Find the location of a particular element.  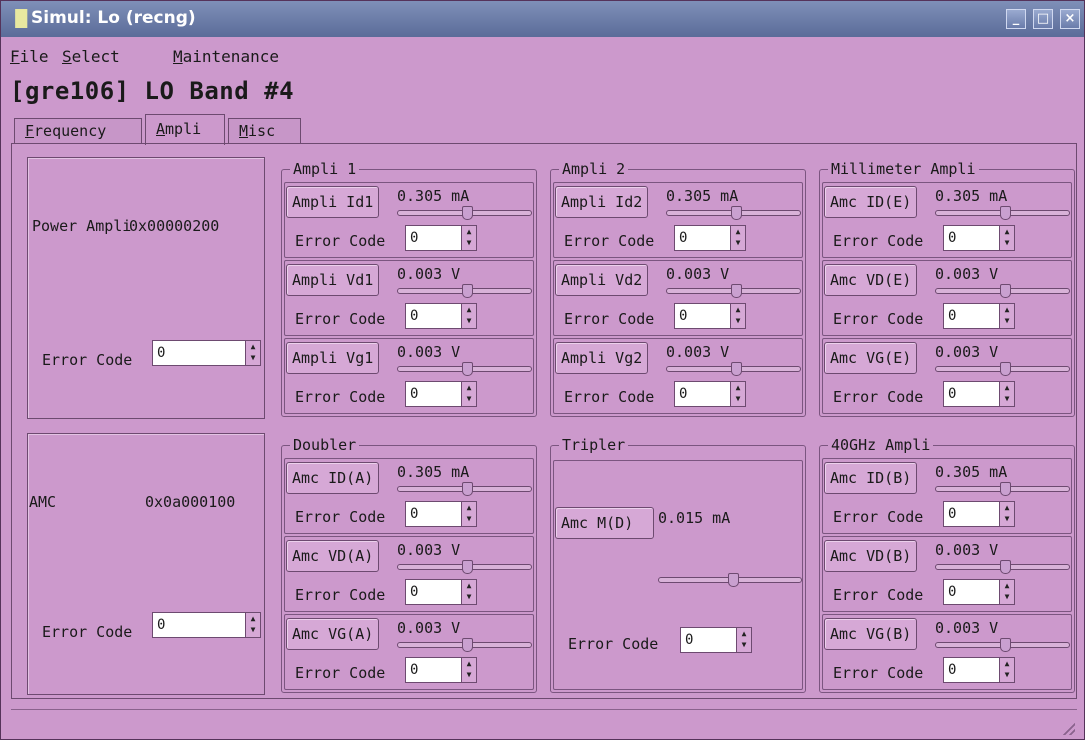

ampli-vg2-slider is located at coordinates (733, 369).